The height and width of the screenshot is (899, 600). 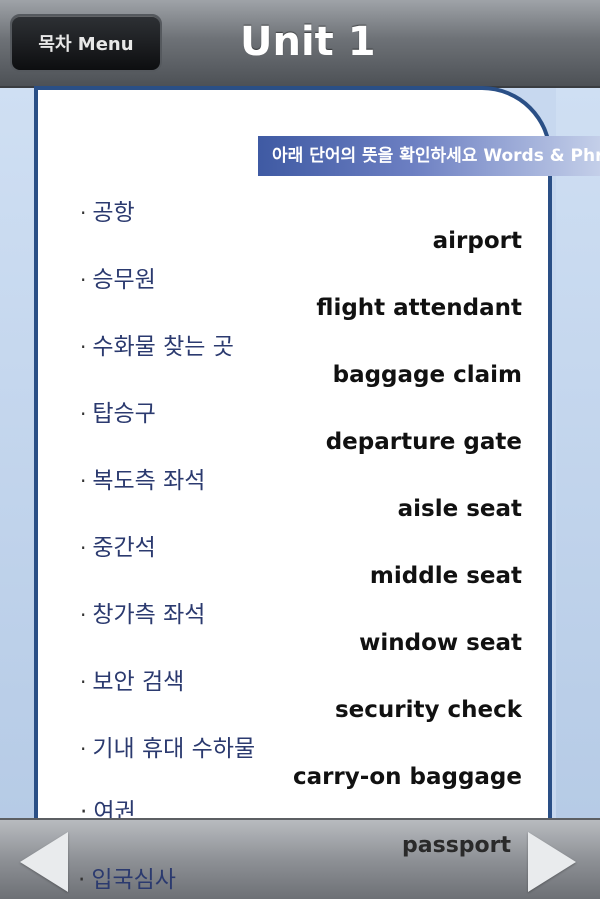 What do you see at coordinates (18, 453) in the screenshot?
I see `left-side-strip` at bounding box center [18, 453].